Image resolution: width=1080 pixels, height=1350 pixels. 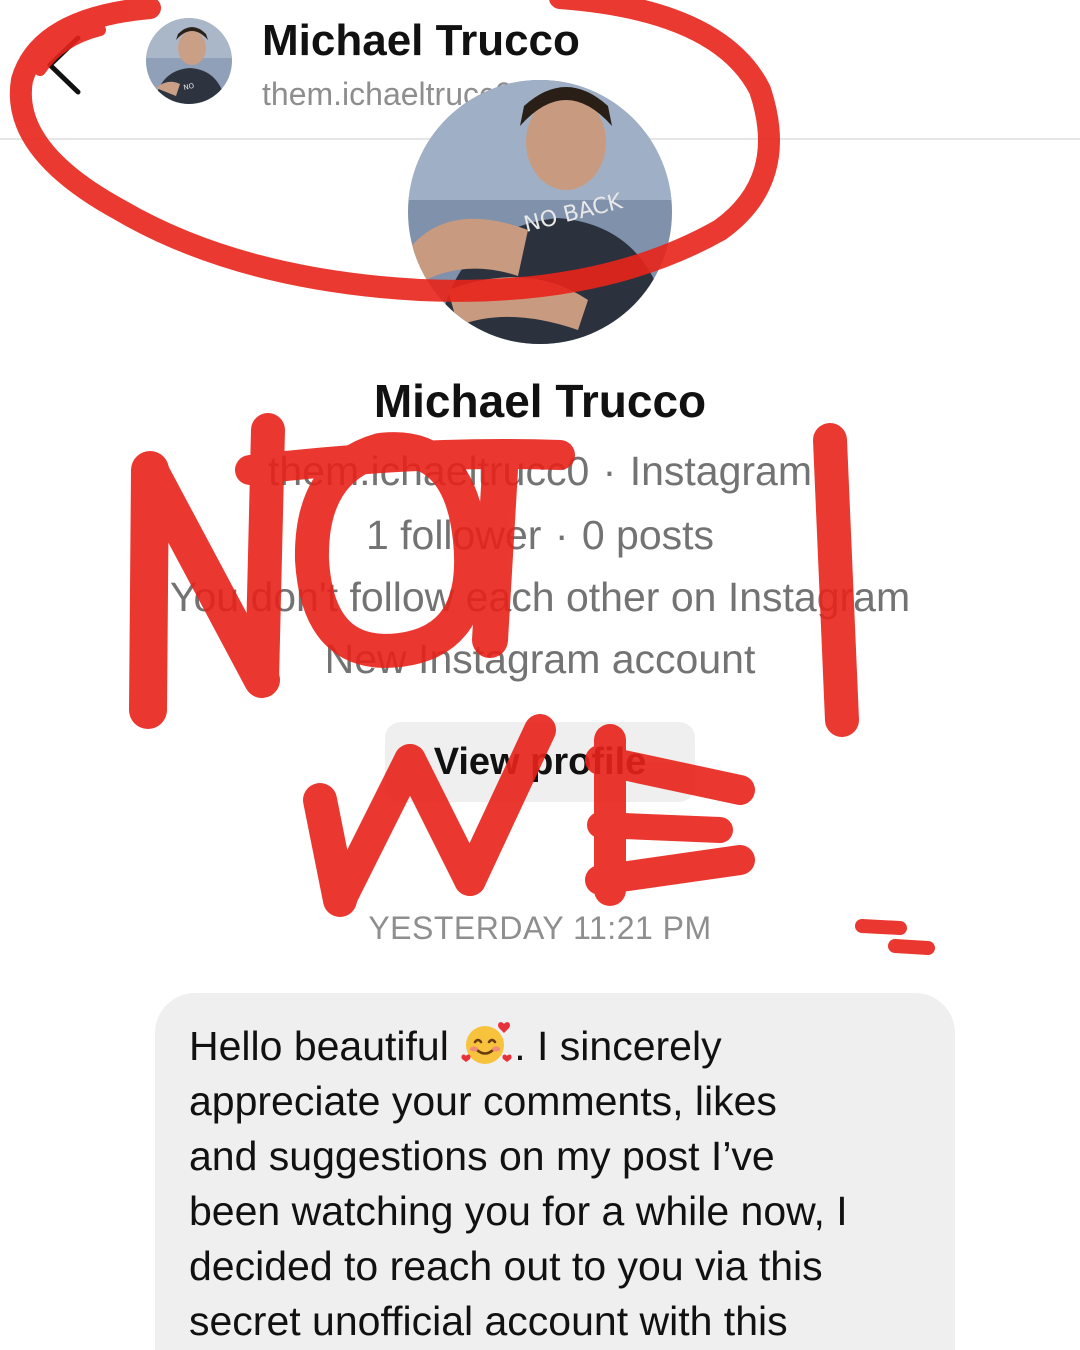 I want to click on profile-stats-line: 1 follower · 0 posts, so click(x=540, y=535).